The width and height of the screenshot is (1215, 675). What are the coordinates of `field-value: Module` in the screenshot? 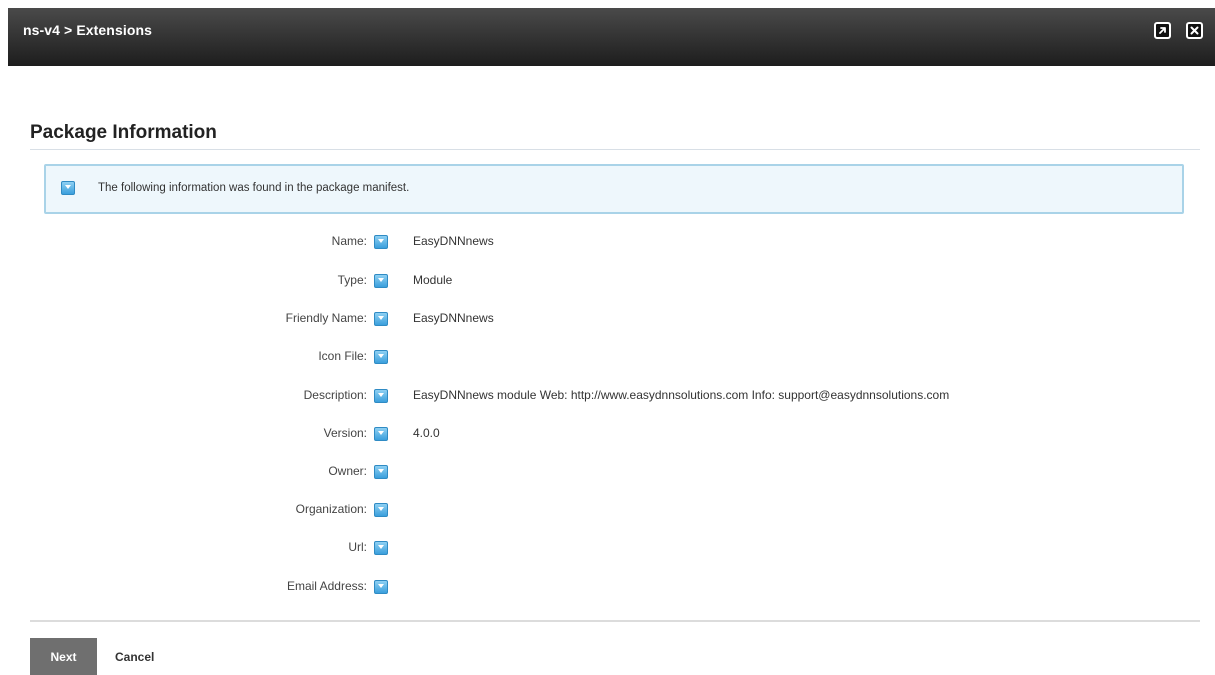 It's located at (433, 280).